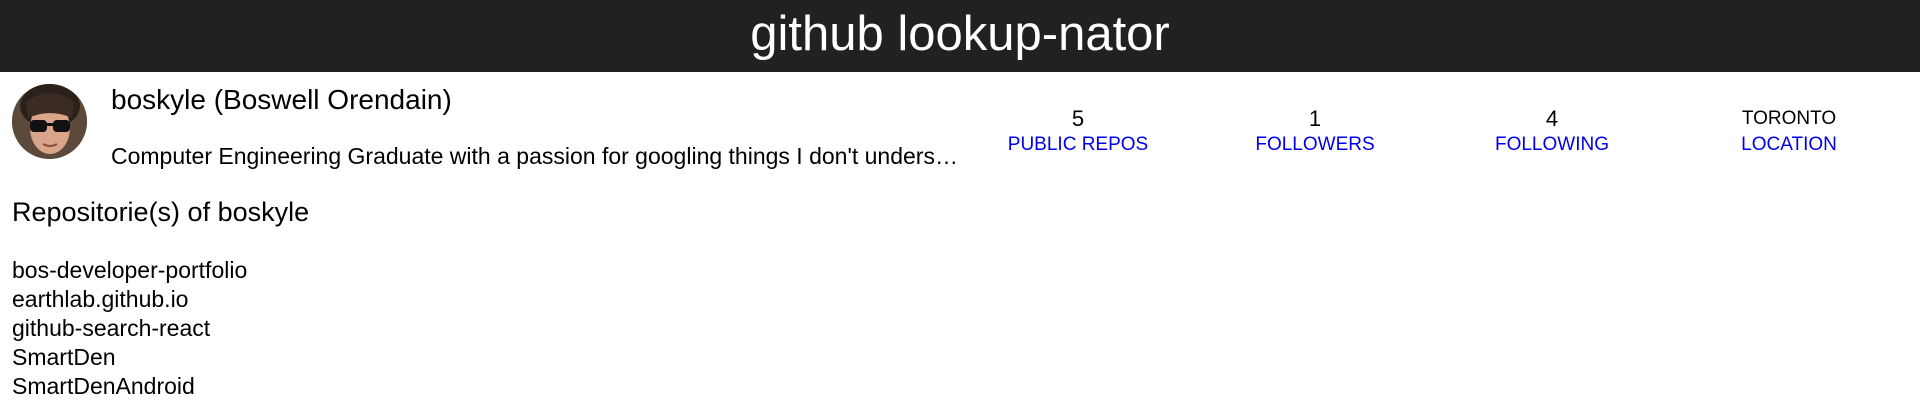 The width and height of the screenshot is (1920, 416). I want to click on followers-link: Followers, so click(1315, 145).